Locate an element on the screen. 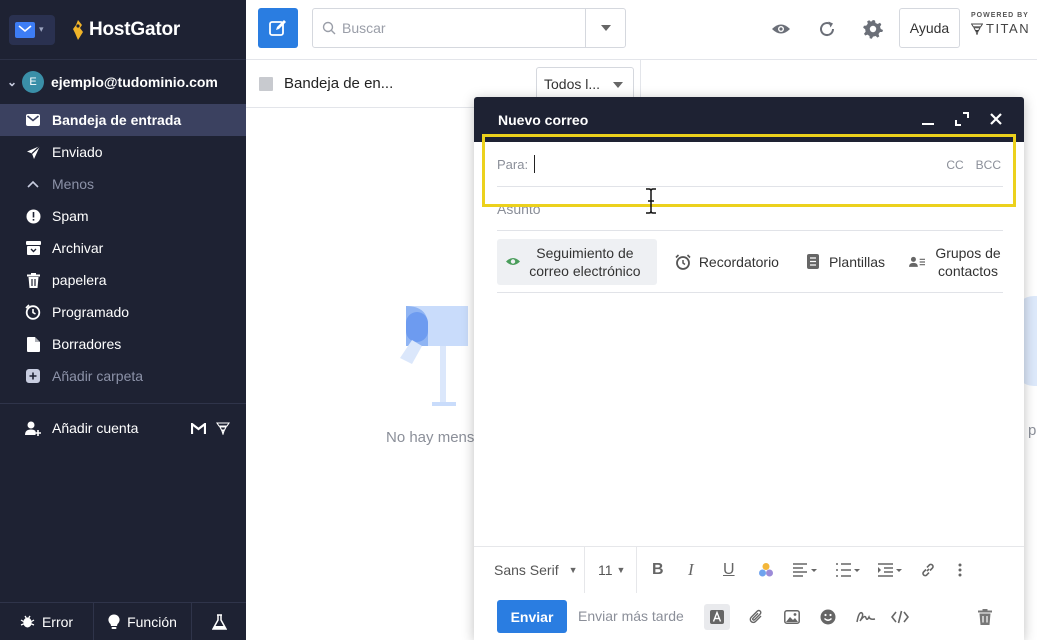 The width and height of the screenshot is (1037, 640). templates-button: Plantillas is located at coordinates (845, 262).